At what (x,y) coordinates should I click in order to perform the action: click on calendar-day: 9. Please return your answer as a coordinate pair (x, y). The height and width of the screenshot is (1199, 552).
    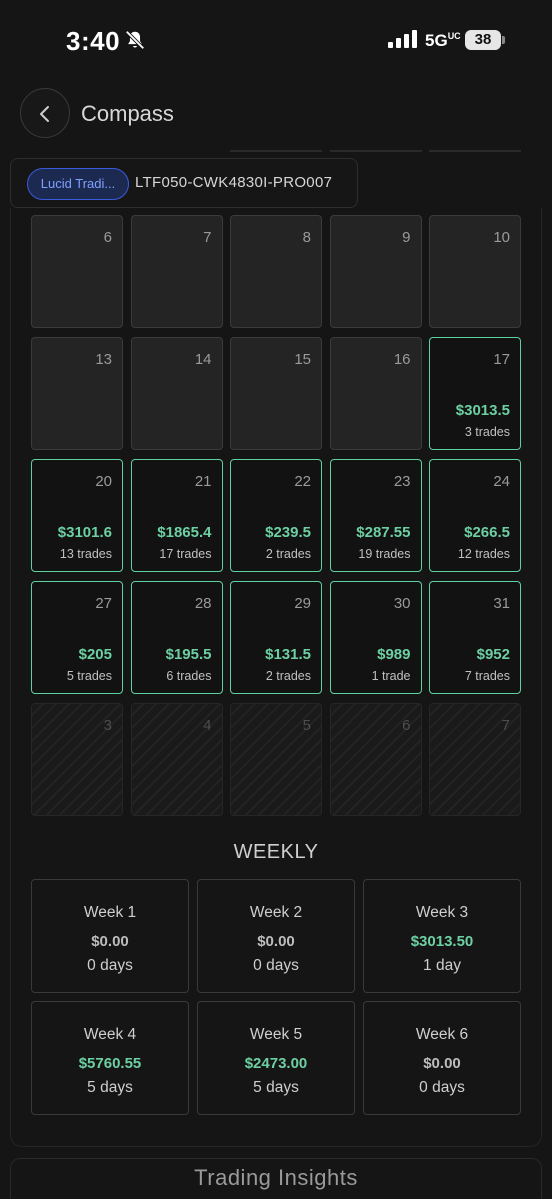
    Looking at the image, I should click on (375, 271).